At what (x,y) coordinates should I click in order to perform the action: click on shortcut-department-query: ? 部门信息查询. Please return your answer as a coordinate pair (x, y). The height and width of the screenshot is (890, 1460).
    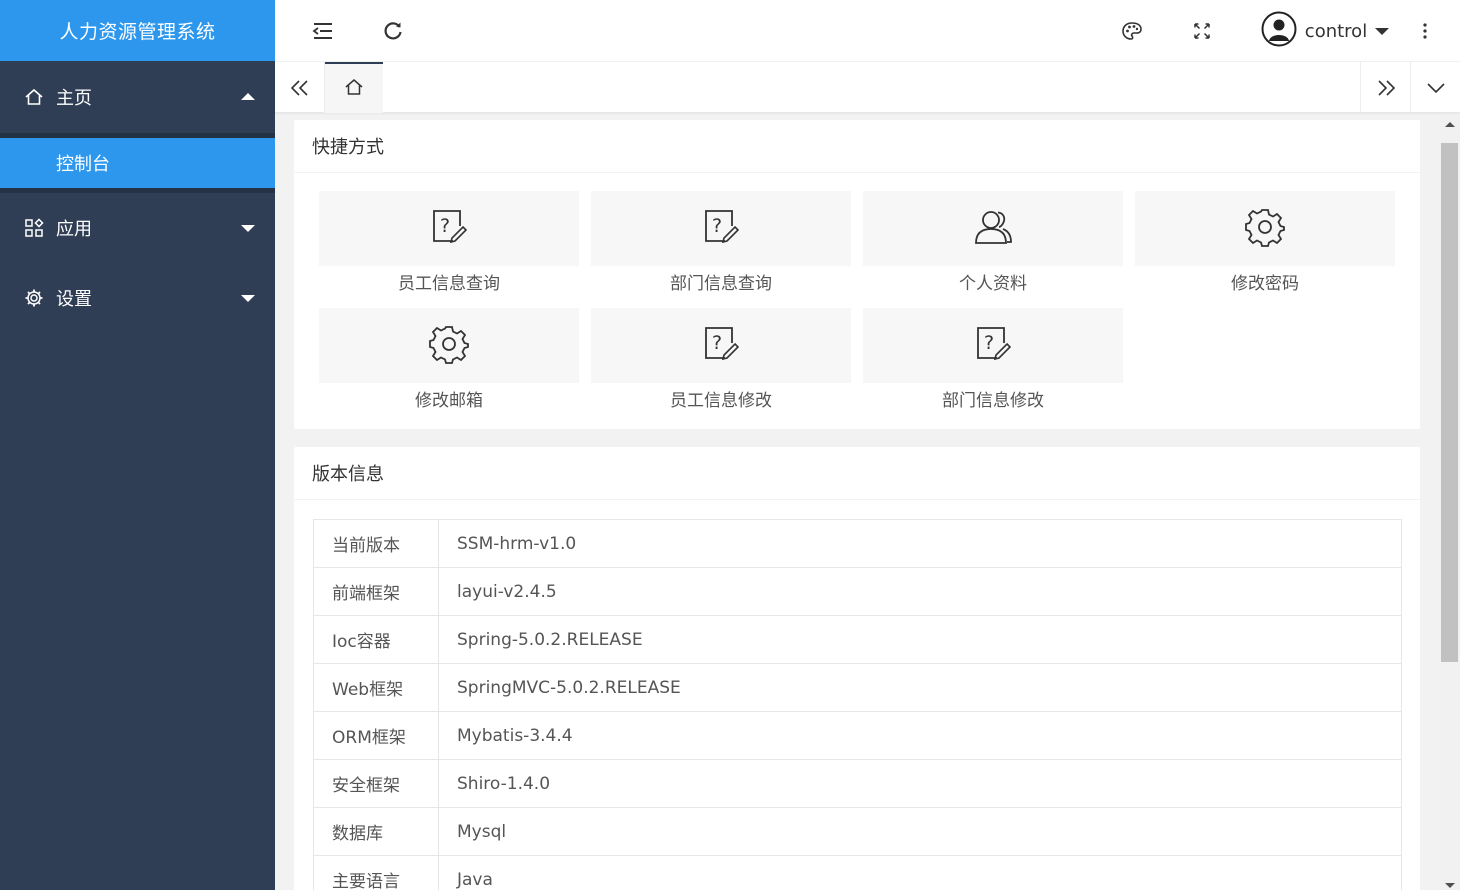
    Looking at the image, I should click on (721, 246).